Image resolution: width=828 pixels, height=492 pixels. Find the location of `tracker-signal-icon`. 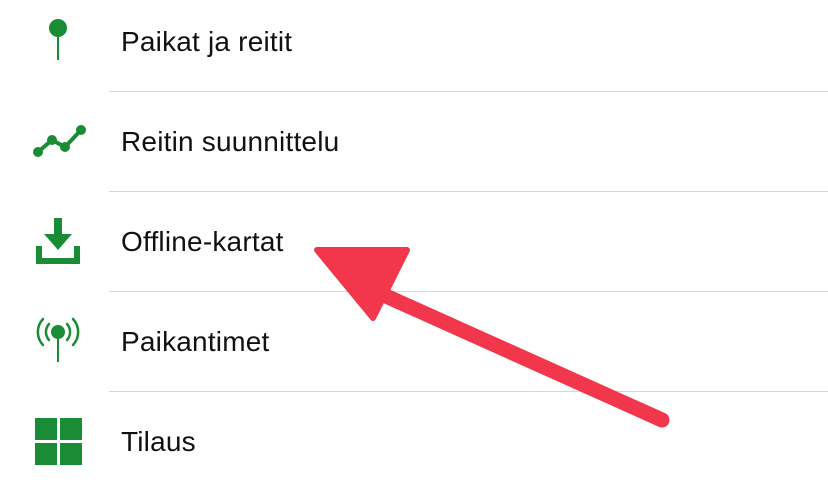

tracker-signal-icon is located at coordinates (58, 342).